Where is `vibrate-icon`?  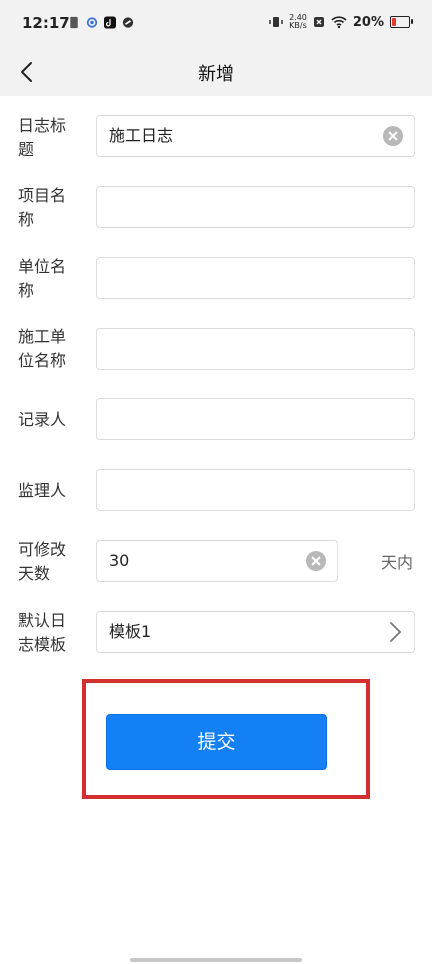
vibrate-icon is located at coordinates (276, 22).